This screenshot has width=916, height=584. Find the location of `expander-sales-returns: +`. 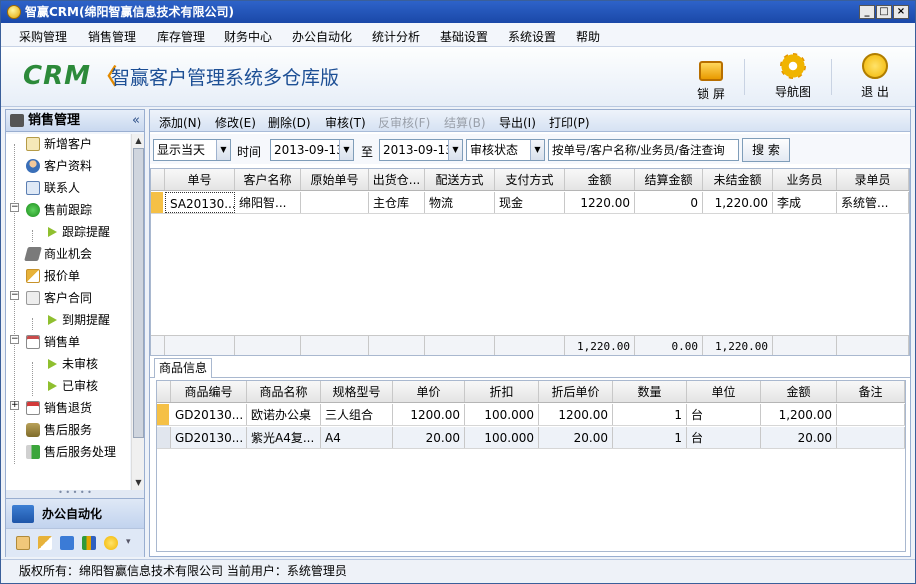

expander-sales-returns: + is located at coordinates (14, 405).